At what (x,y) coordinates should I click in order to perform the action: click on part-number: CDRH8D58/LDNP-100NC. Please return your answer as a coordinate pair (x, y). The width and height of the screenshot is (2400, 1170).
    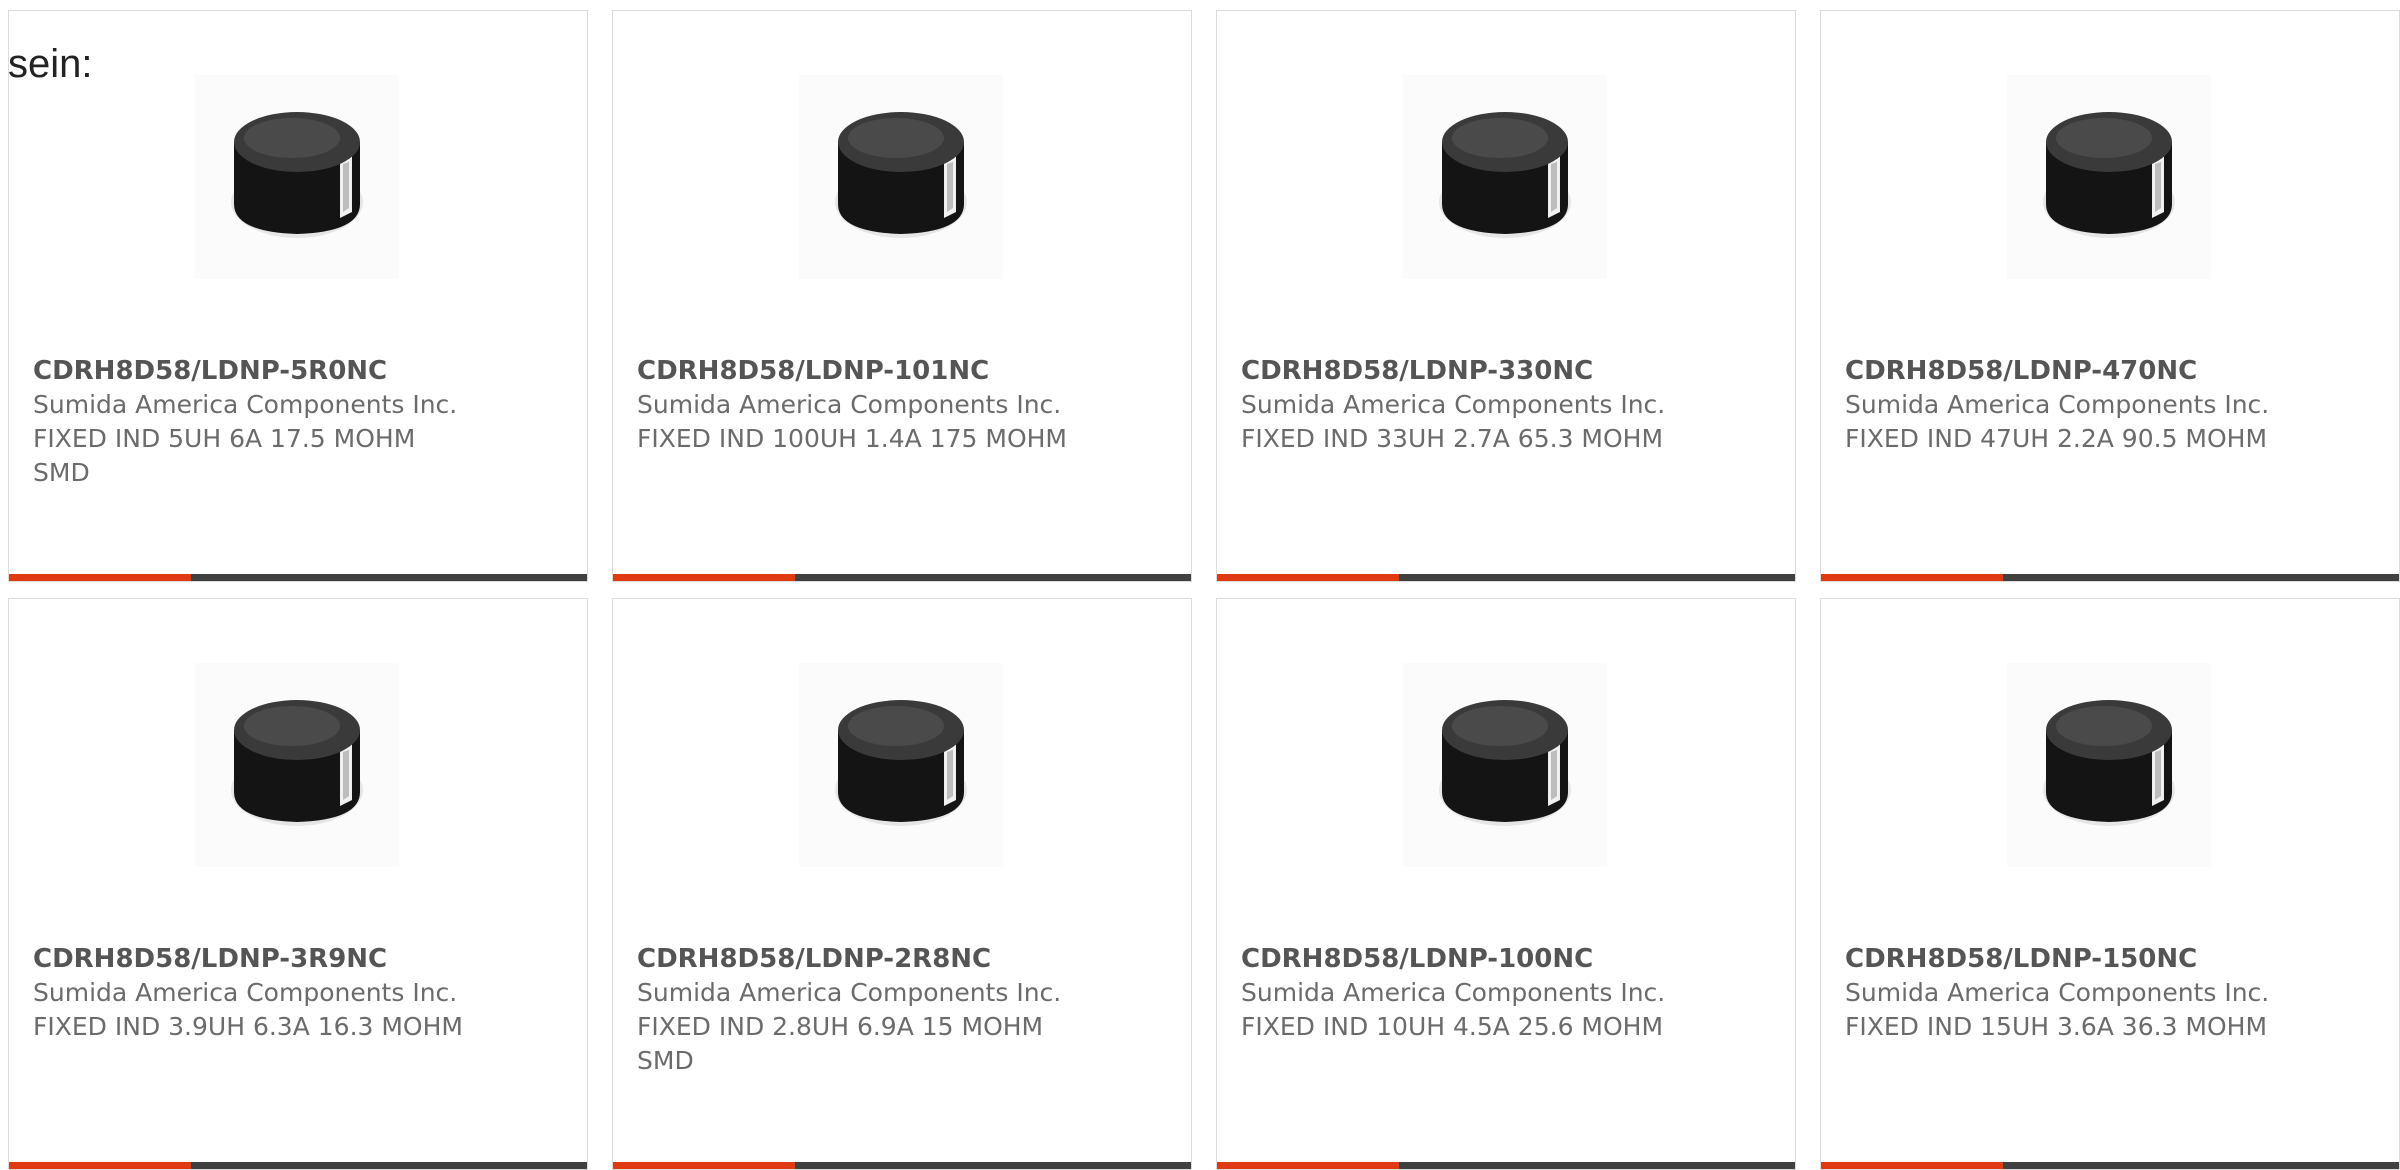
    Looking at the image, I should click on (1456, 959).